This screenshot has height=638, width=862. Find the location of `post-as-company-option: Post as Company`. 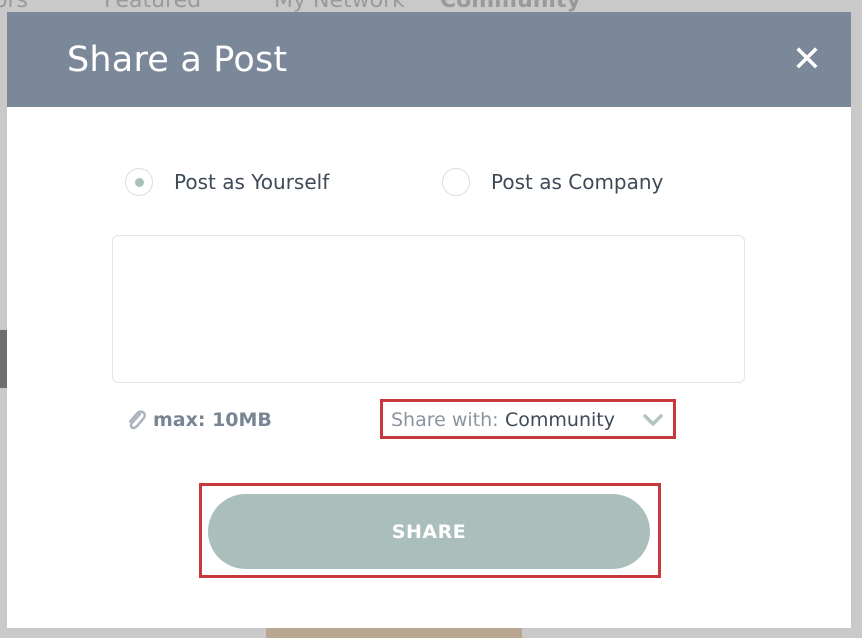

post-as-company-option: Post as Company is located at coordinates (552, 182).